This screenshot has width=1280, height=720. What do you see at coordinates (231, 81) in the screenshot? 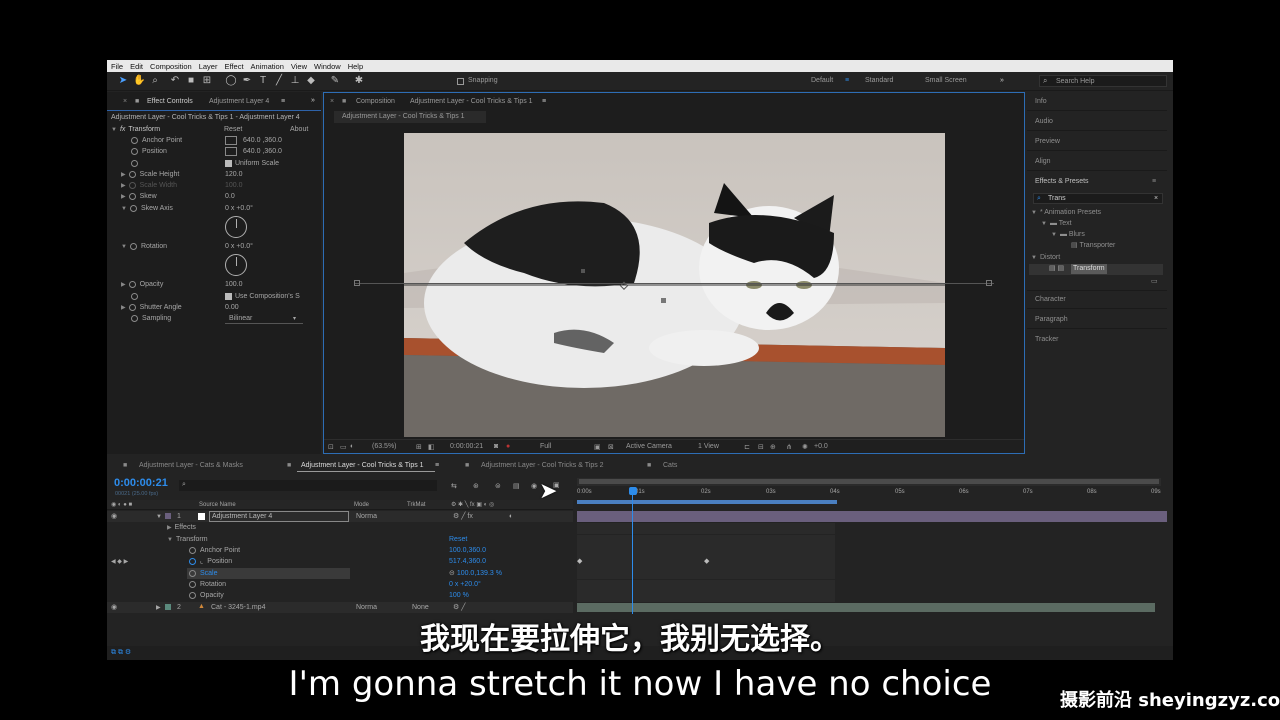
I see `ellipse-tool-icon: ◯` at bounding box center [231, 81].